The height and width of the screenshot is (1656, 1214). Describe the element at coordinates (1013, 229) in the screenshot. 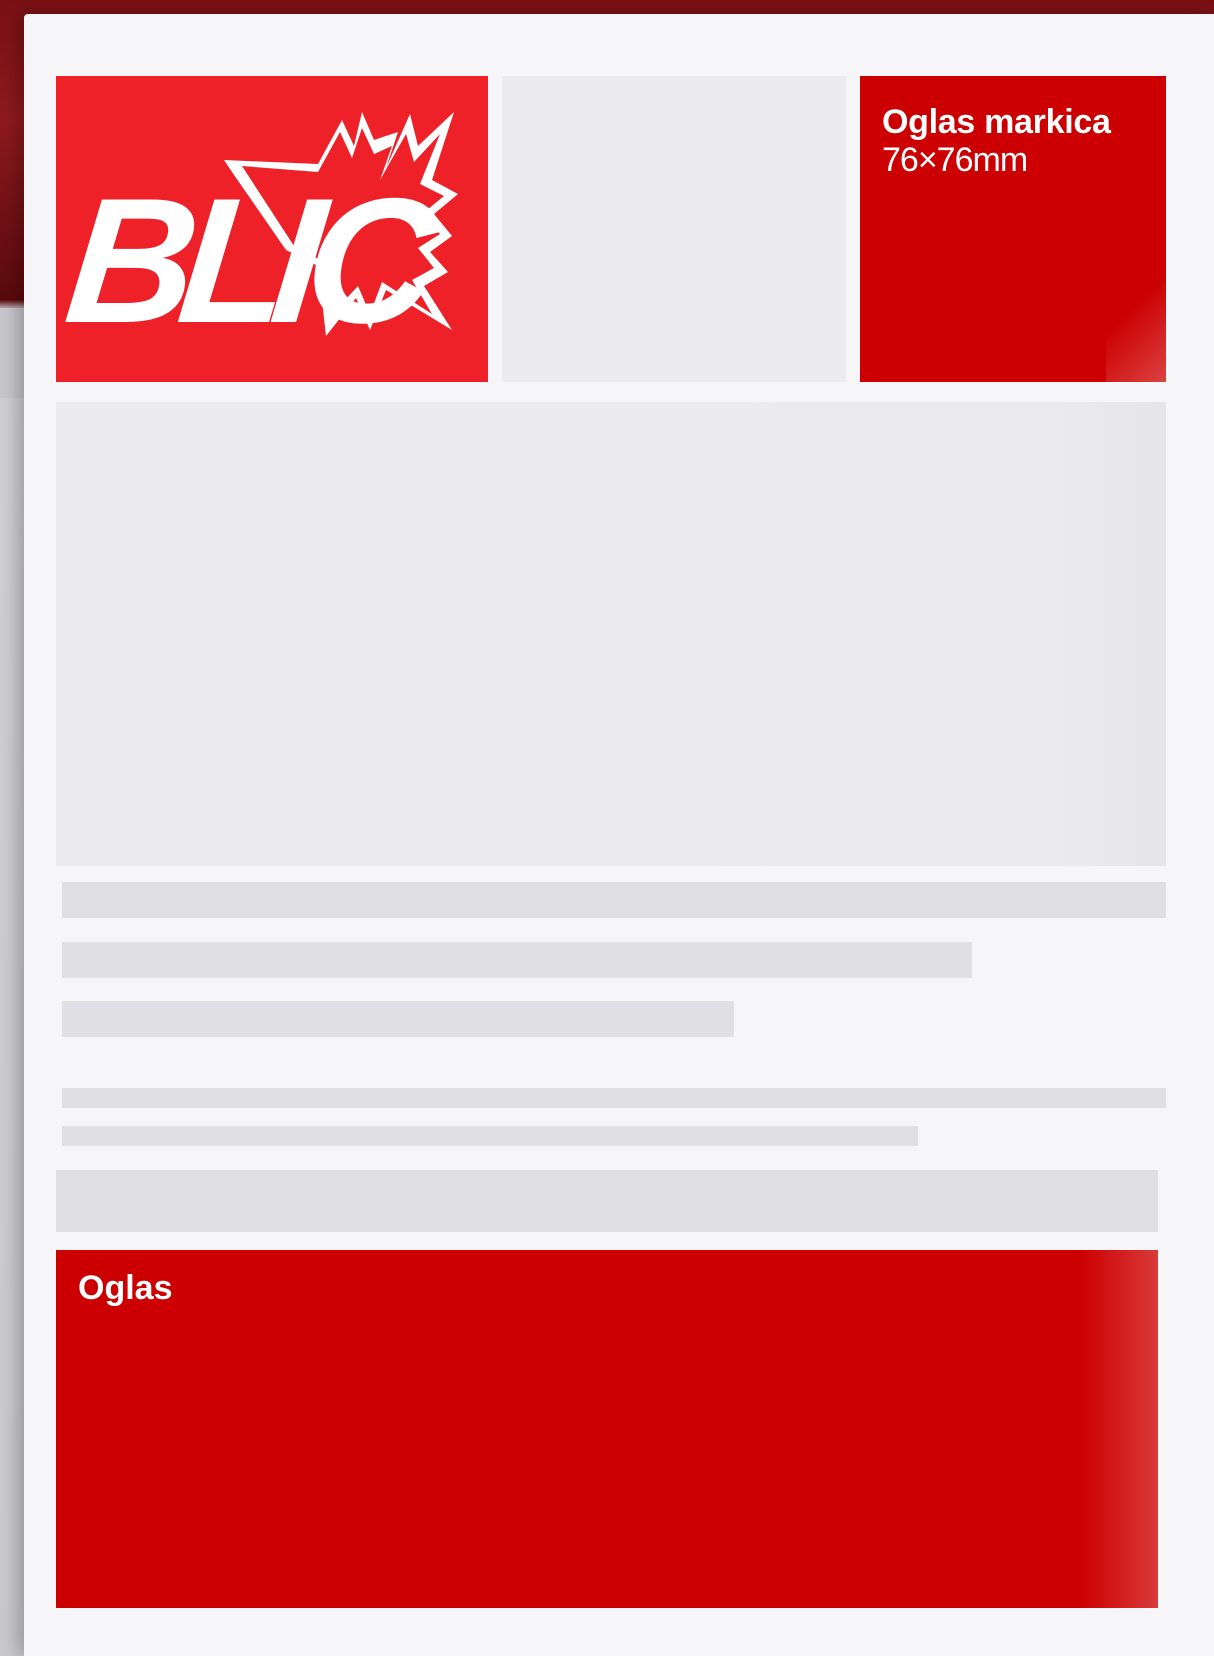

I see `ad-stamp-box: Oglas markica 76×76mm` at that location.